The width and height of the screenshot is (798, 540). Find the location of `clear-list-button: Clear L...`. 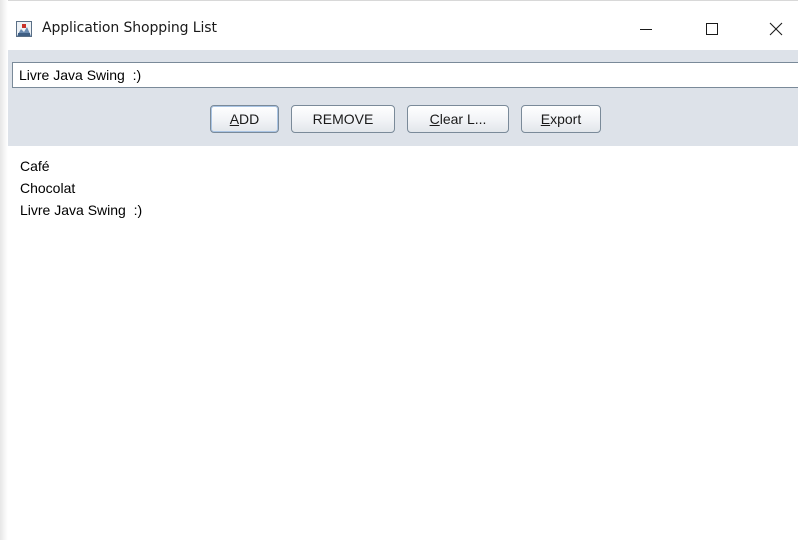

clear-list-button: Clear L... is located at coordinates (458, 119).